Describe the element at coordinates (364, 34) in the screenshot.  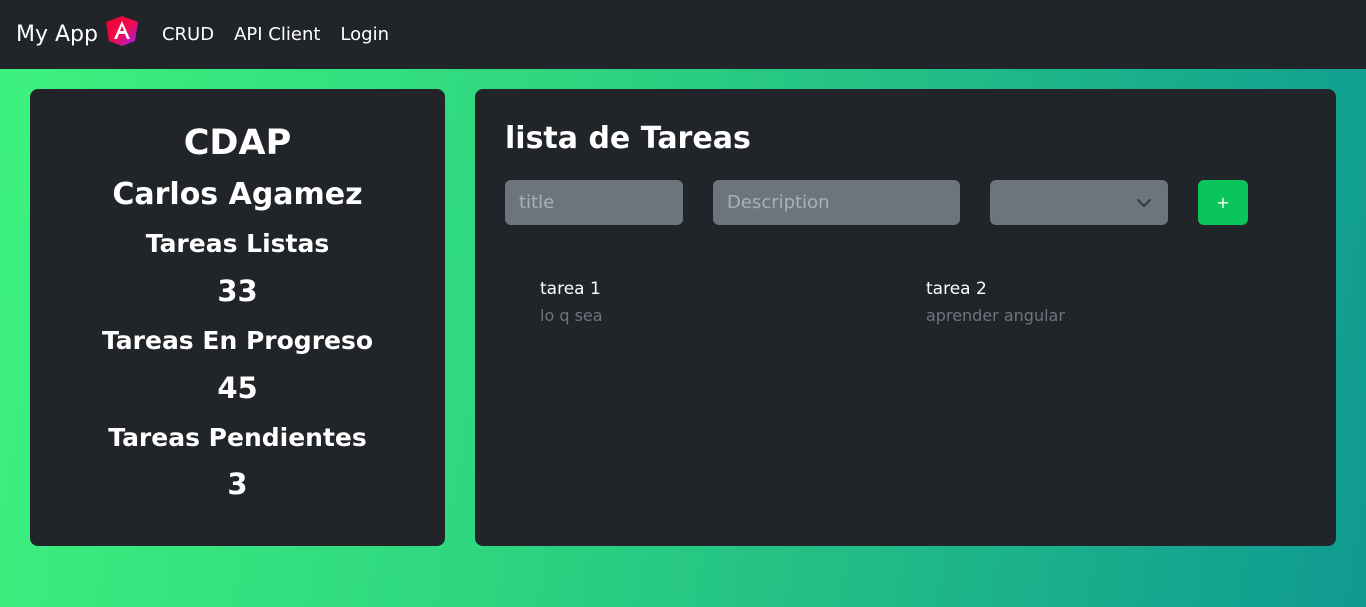
I see `nav-link-login: Login` at that location.